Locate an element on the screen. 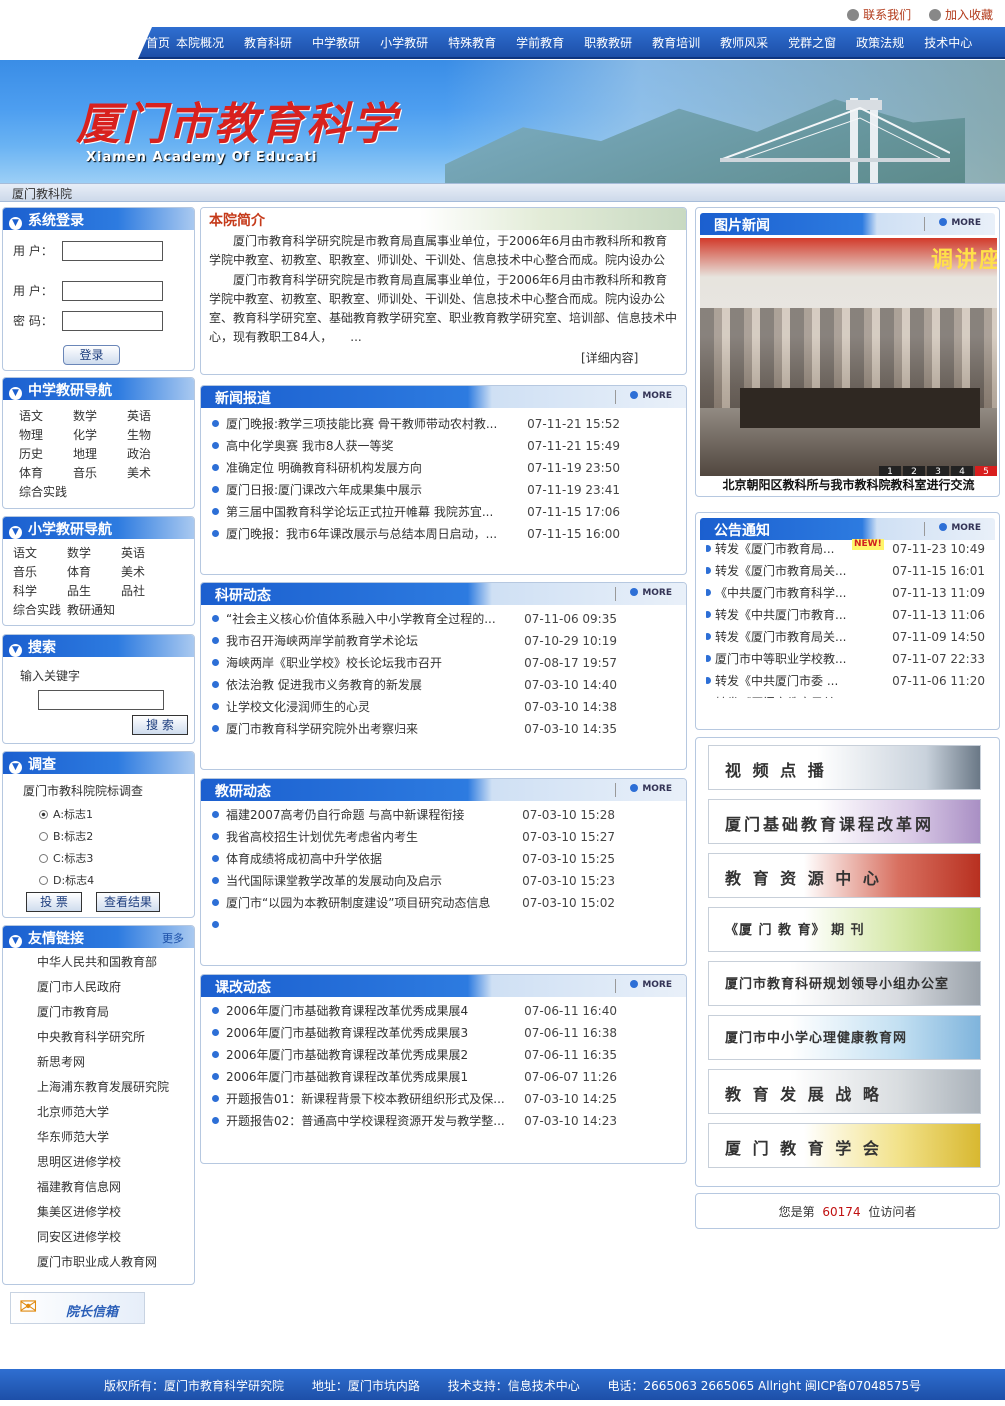 The height and width of the screenshot is (1406, 1005). list-item: 厦门市“以园为本教研制度建设”项目研究动态信息 07-03-10 15:02 is located at coordinates (413, 903).